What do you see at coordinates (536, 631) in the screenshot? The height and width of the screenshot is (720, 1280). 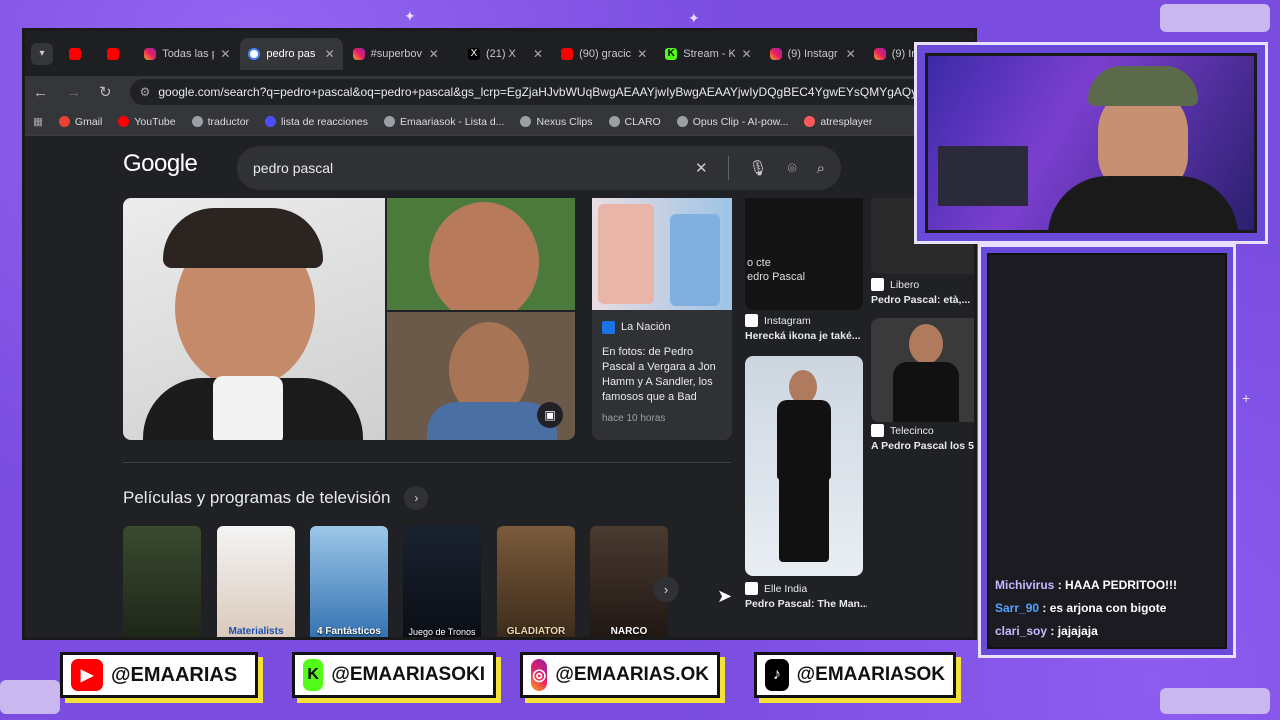 I see `poster-title: GLADIATOR` at bounding box center [536, 631].